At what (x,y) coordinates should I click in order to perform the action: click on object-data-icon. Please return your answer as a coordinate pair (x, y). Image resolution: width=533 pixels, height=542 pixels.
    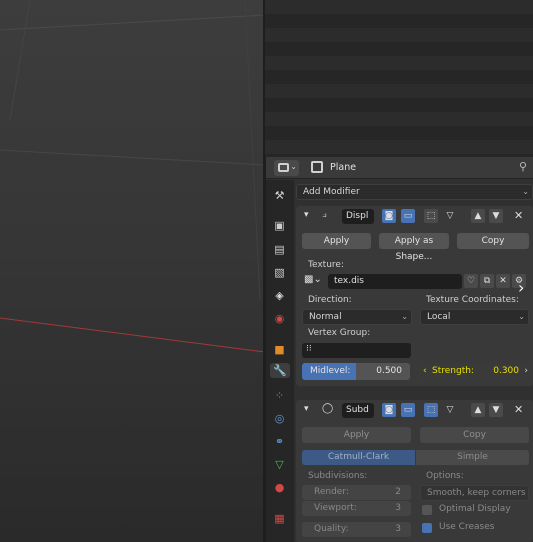
    Looking at the image, I should click on (317, 167).